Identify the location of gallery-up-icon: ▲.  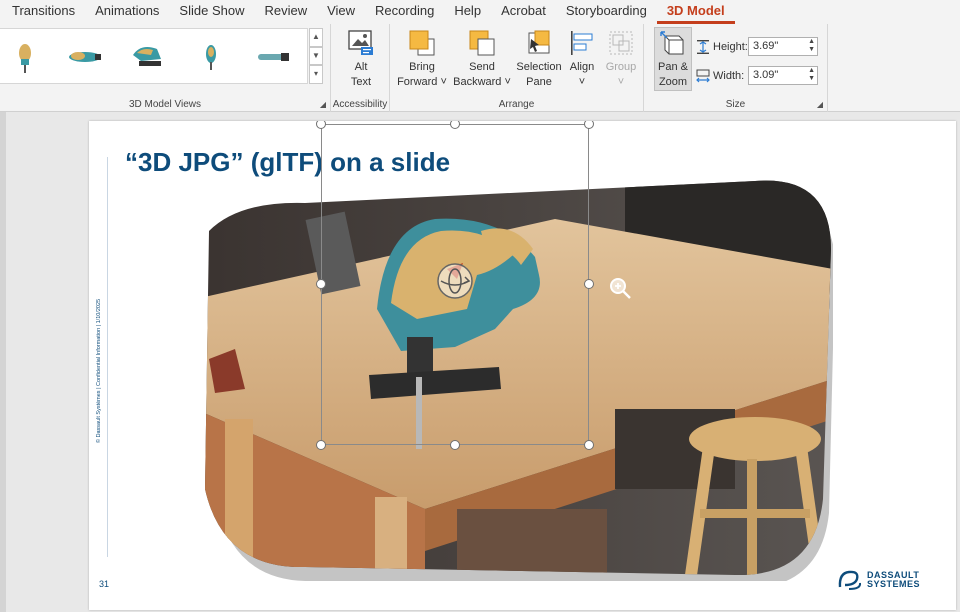
(316, 37).